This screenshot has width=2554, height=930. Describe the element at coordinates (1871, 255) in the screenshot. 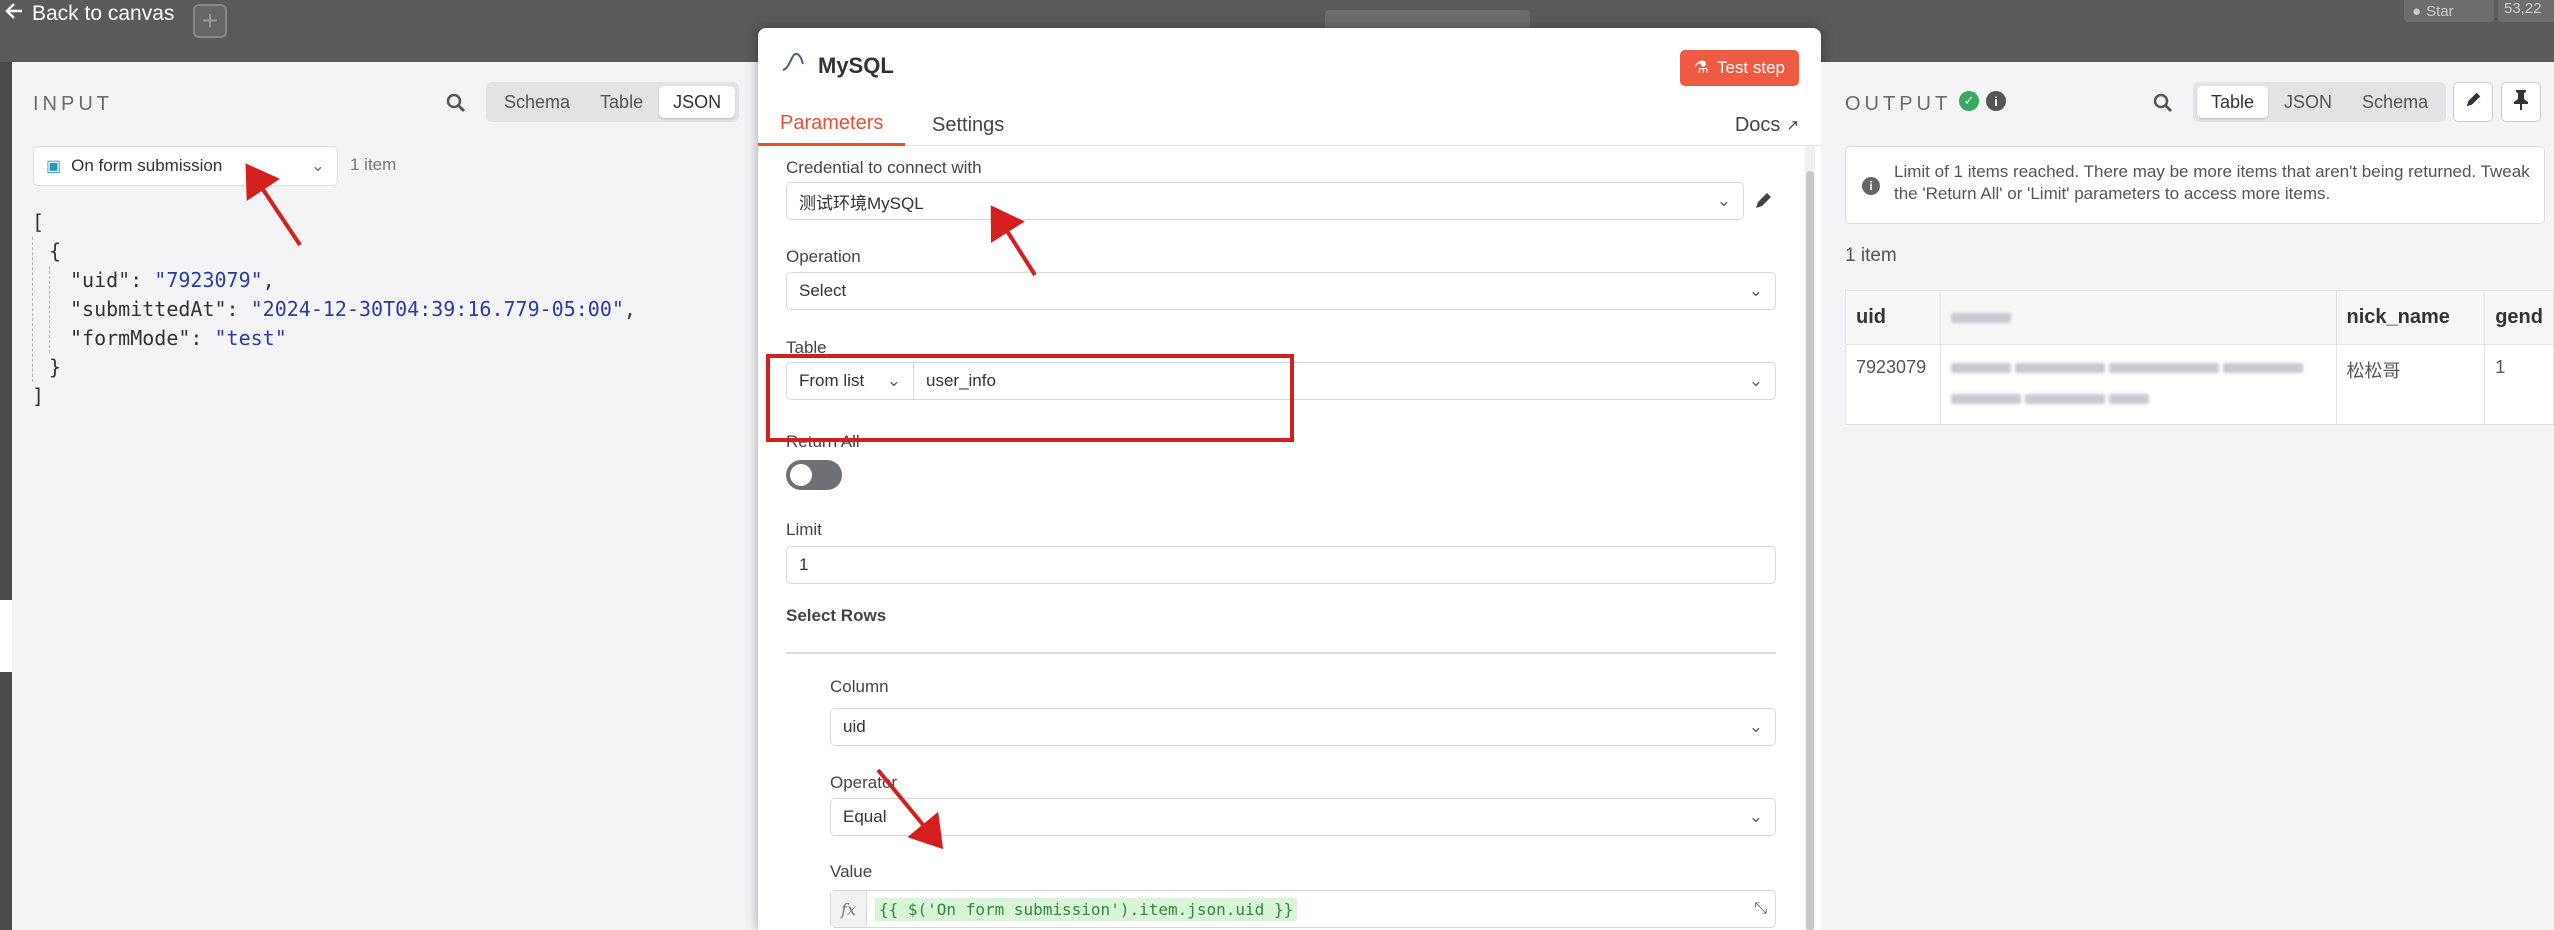

I see `output-item-count: 1 item` at that location.